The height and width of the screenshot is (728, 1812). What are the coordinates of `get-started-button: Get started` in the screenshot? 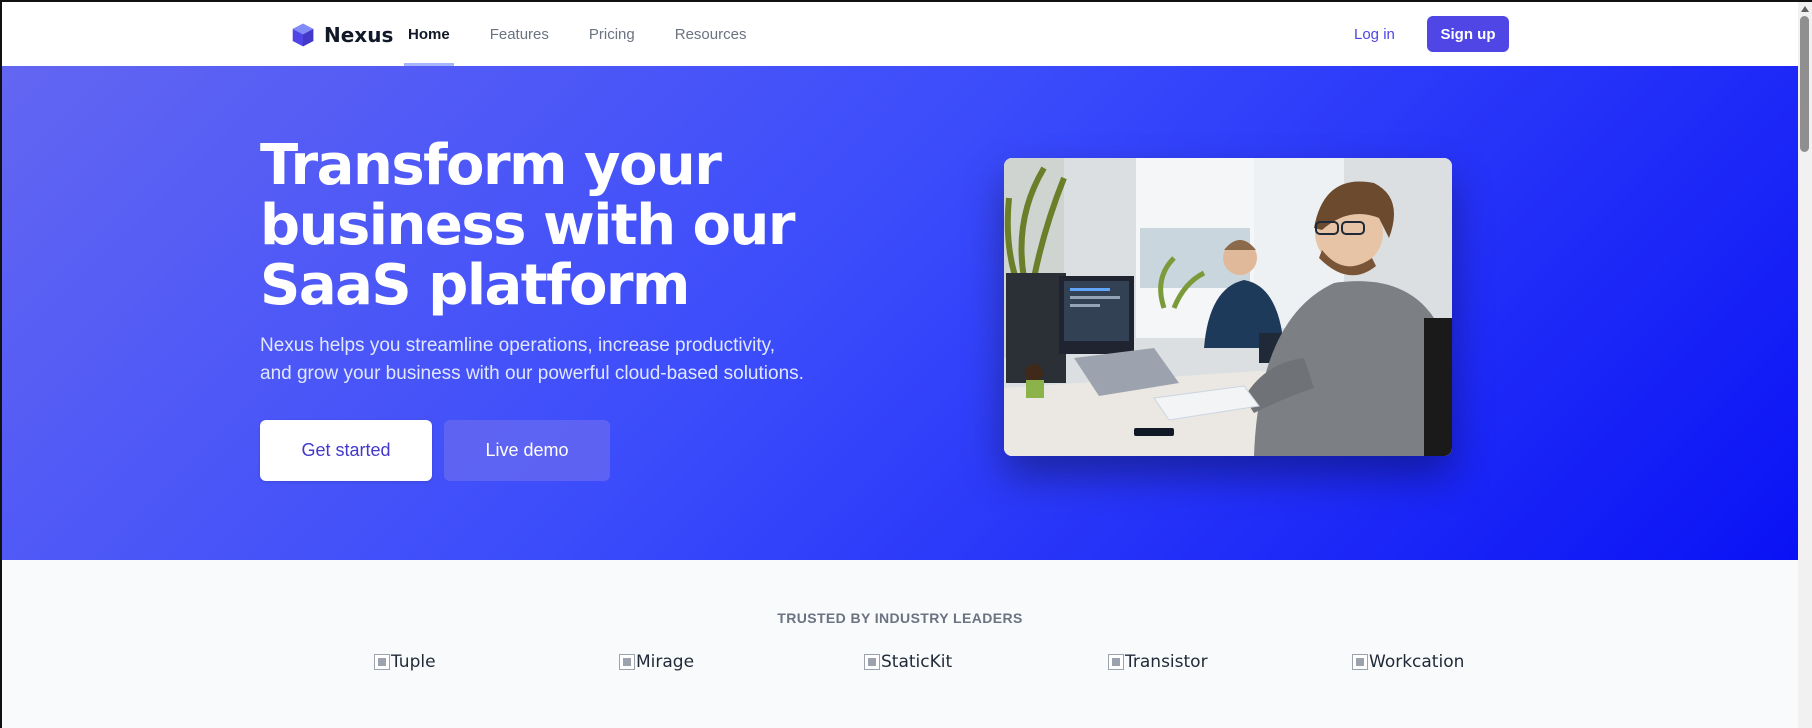 It's located at (346, 450).